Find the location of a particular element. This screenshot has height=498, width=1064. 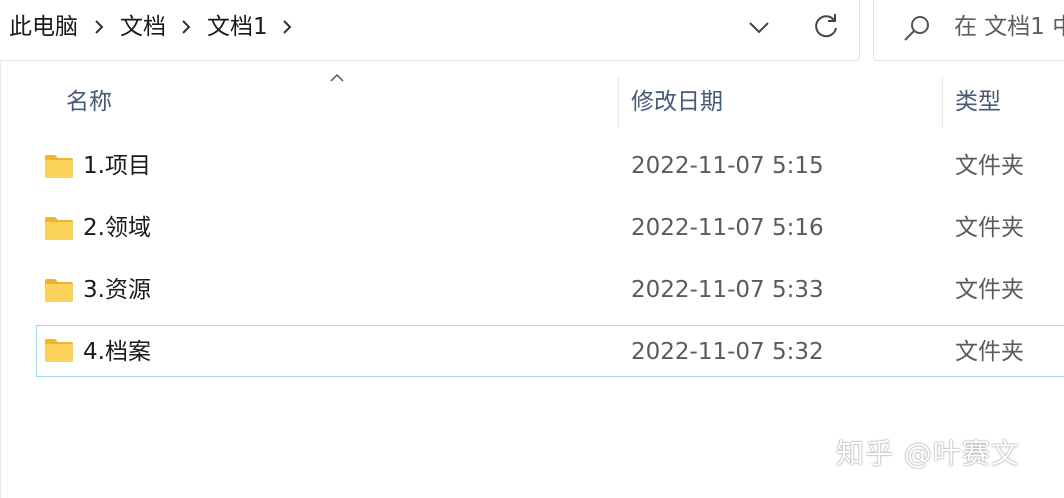

refresh-icon is located at coordinates (826, 27).